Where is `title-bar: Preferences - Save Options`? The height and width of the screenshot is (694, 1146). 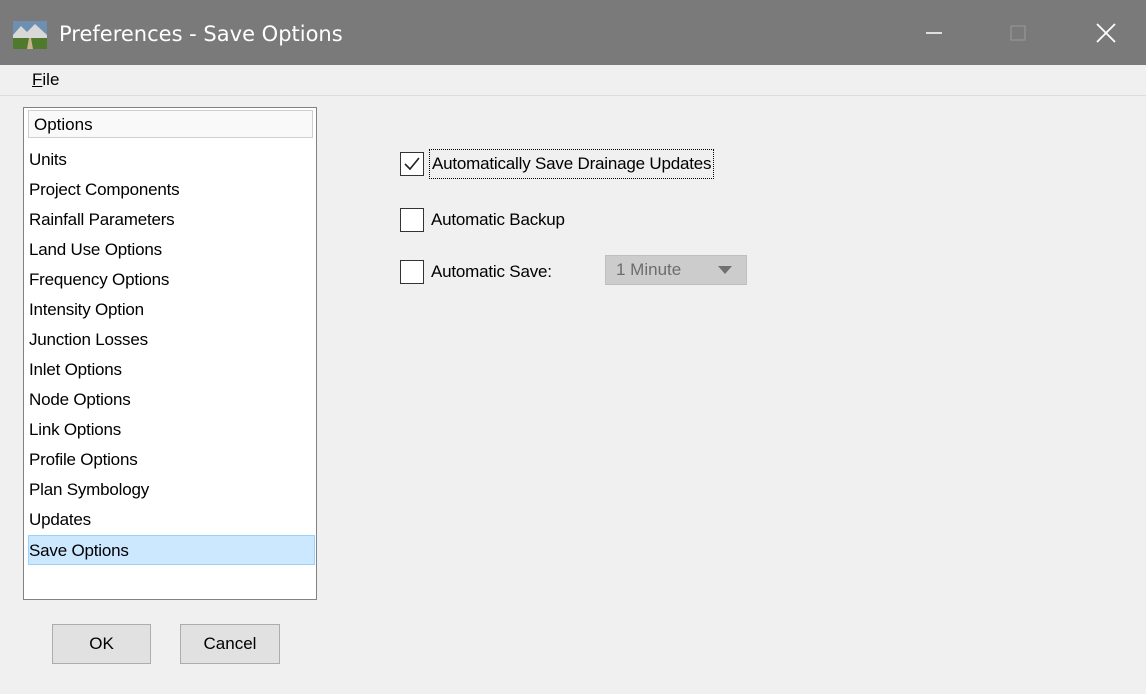
title-bar: Preferences - Save Options is located at coordinates (573, 32).